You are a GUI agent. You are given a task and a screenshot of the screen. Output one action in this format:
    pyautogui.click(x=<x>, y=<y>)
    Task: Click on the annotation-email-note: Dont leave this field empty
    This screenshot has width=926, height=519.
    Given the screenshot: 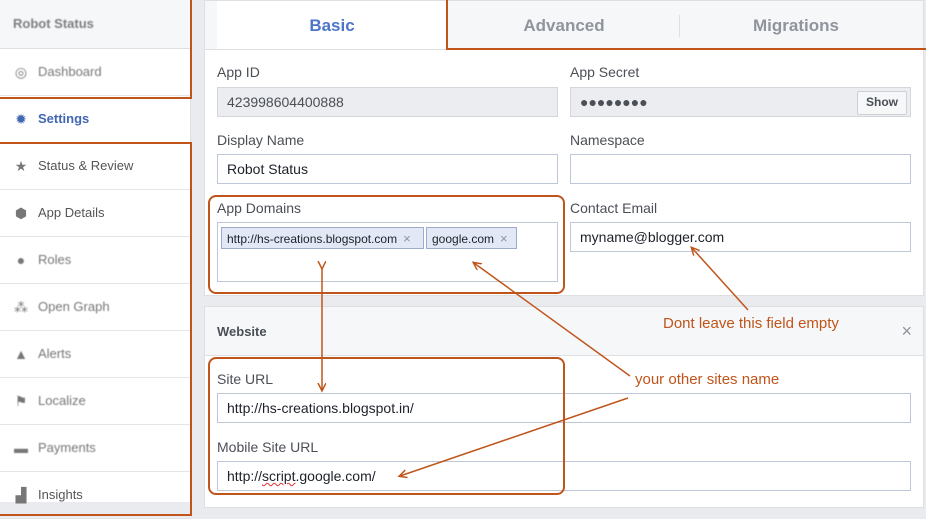 What is the action you would take?
    pyautogui.click(x=751, y=323)
    